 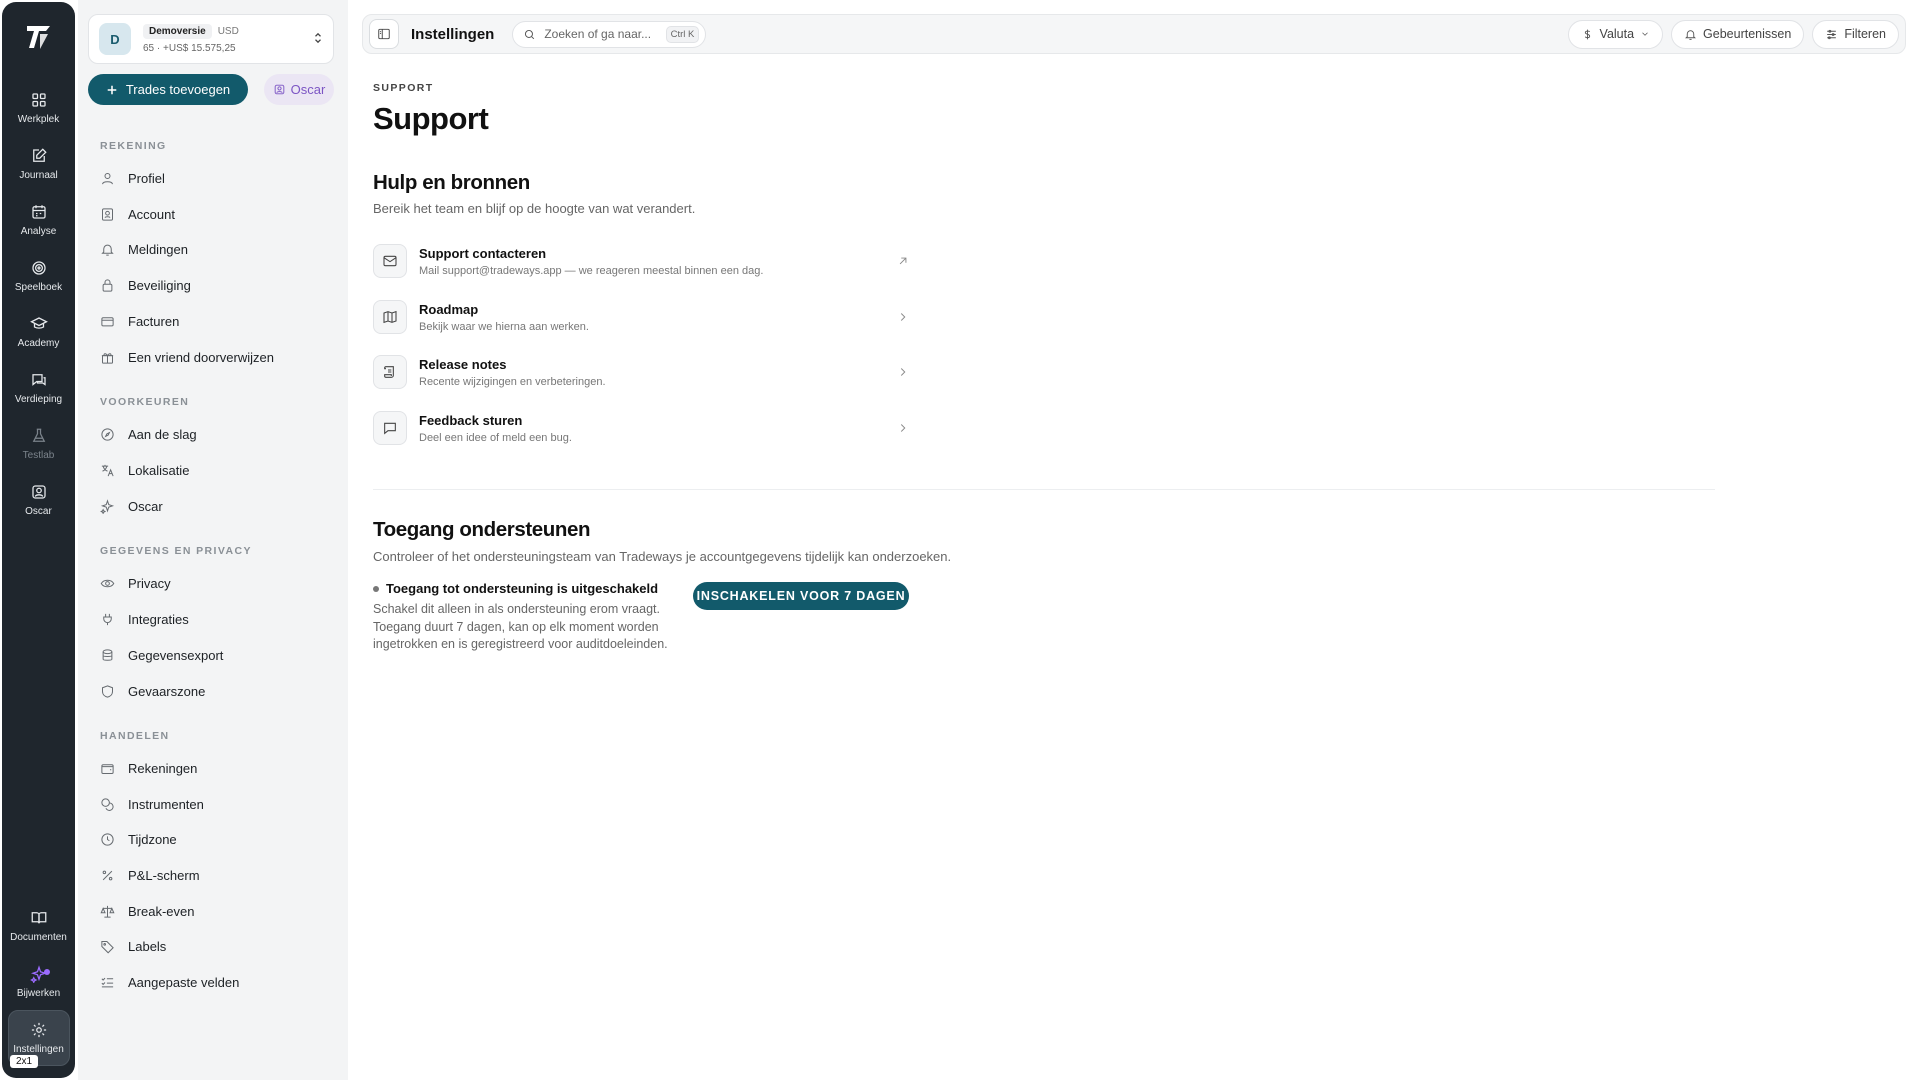 What do you see at coordinates (1738, 34) in the screenshot?
I see `events-button: Gebeurtenissen` at bounding box center [1738, 34].